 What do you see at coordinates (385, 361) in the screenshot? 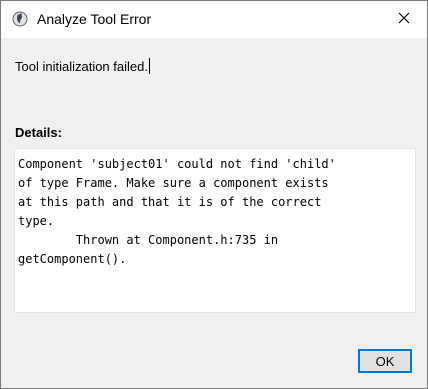
I see `ok-button: OK` at bounding box center [385, 361].